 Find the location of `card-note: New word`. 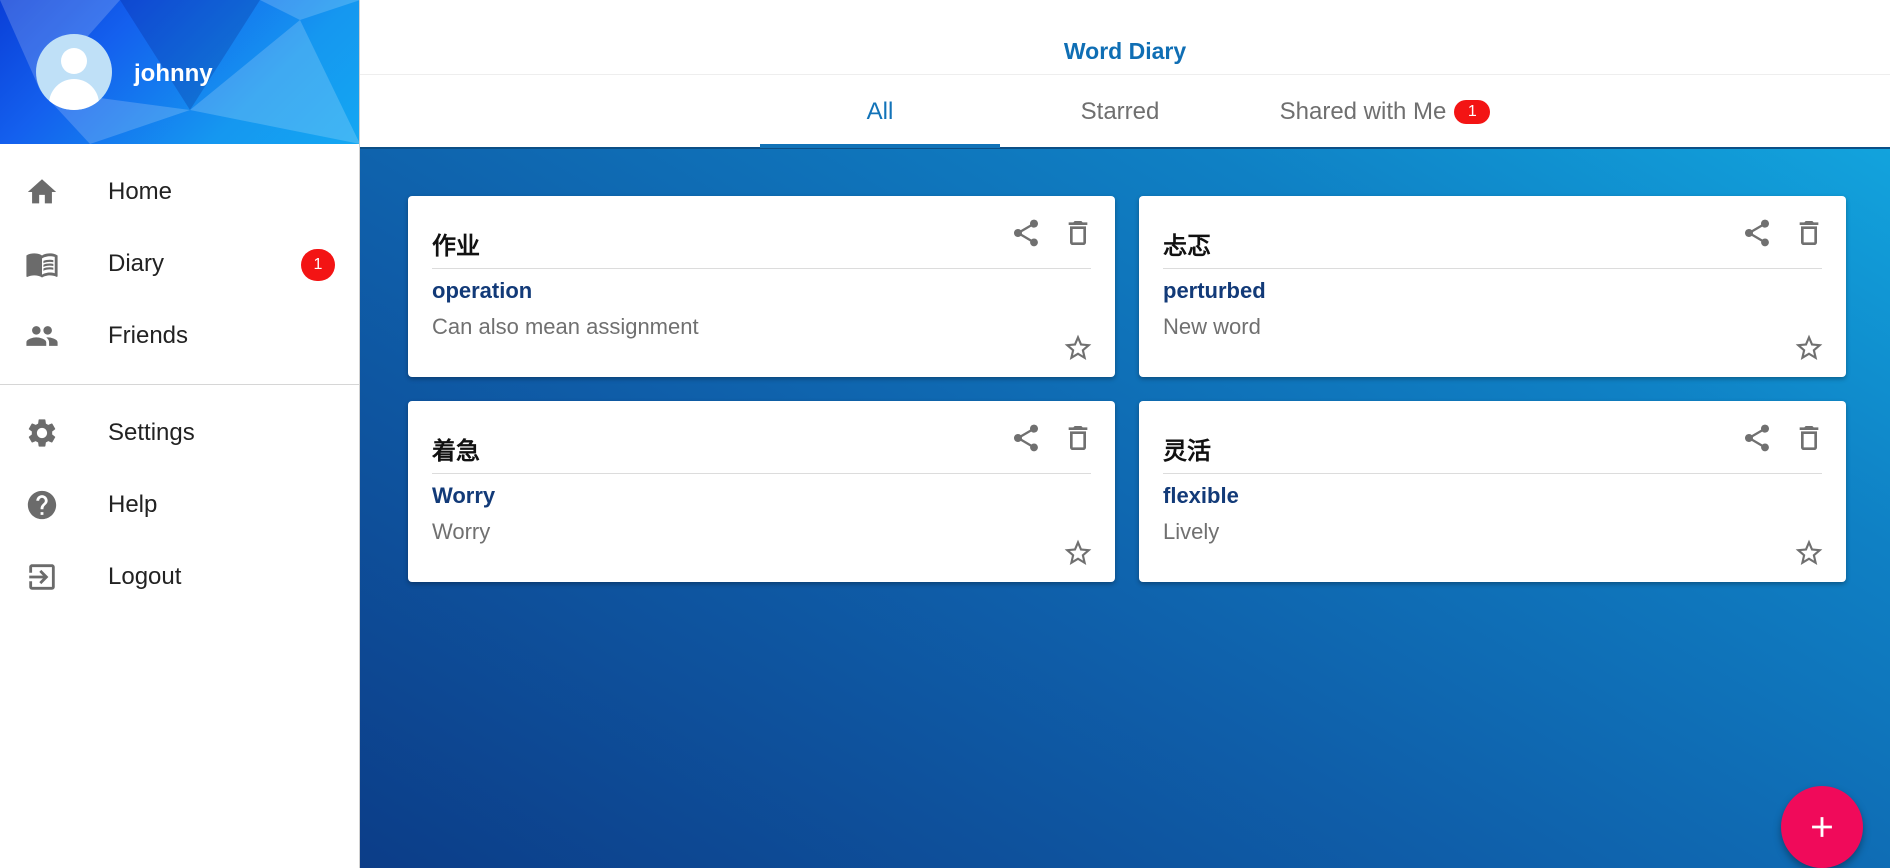

card-note: New word is located at coordinates (1212, 326).